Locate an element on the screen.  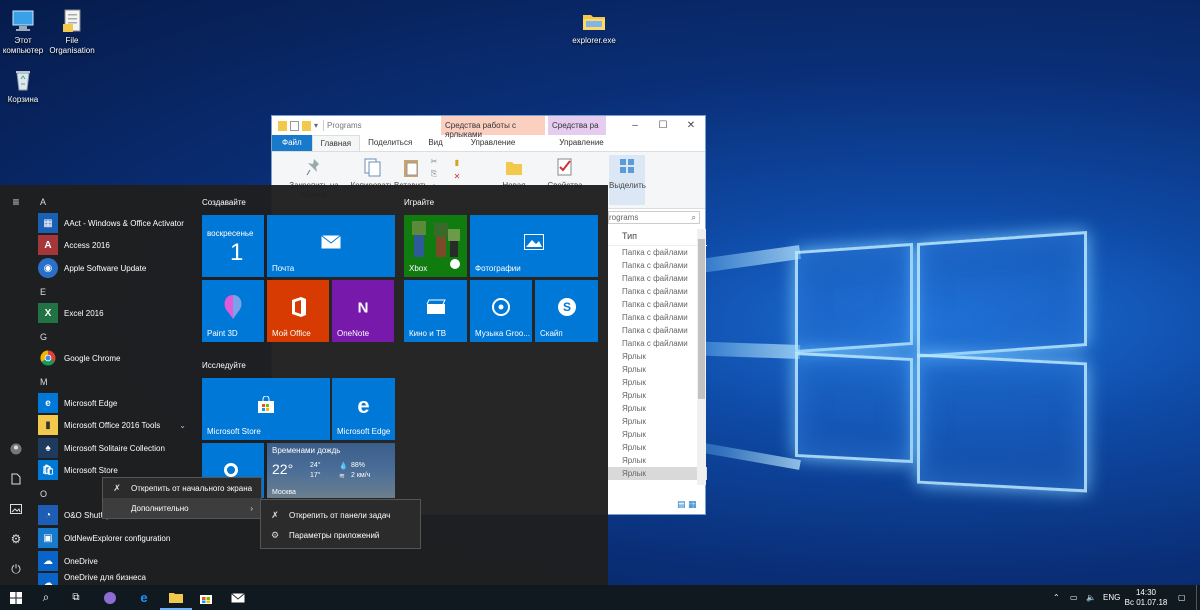
taskbar-store-button is located at coordinates (206, 597).